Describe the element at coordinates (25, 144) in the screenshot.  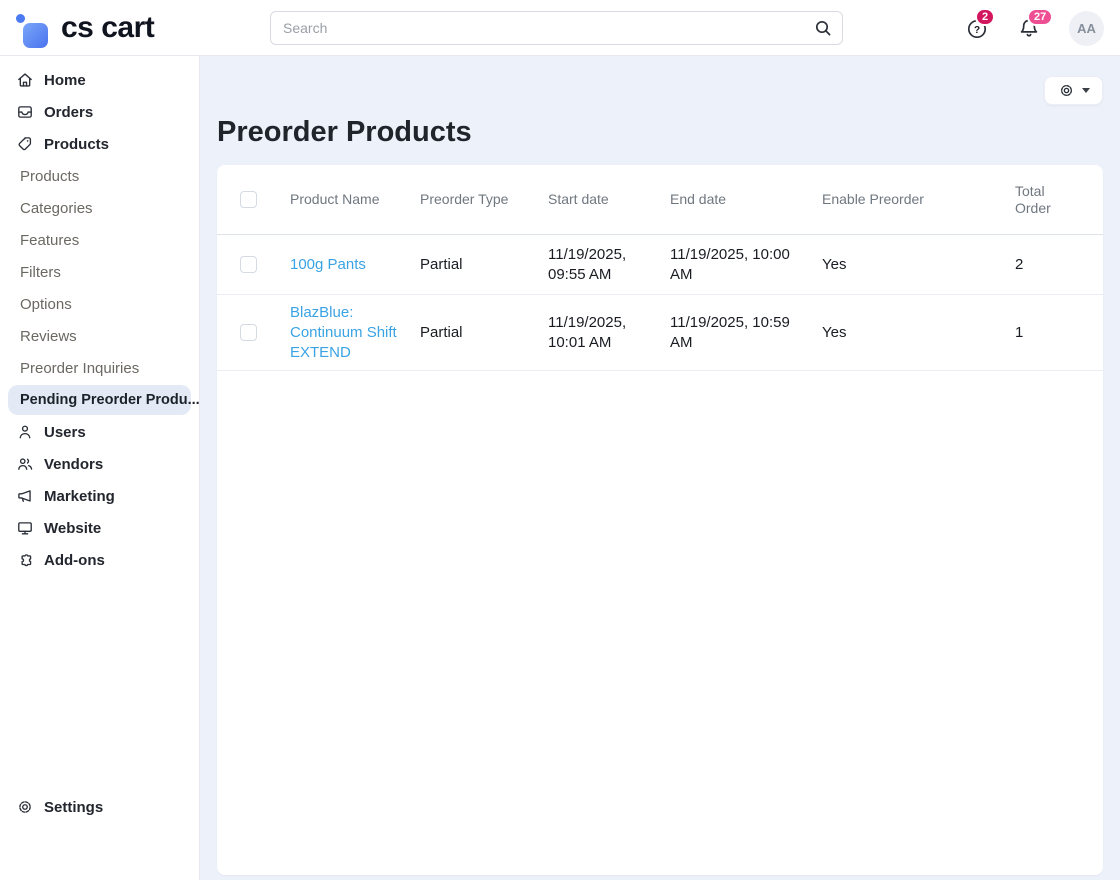
I see `products-tag-icon` at that location.